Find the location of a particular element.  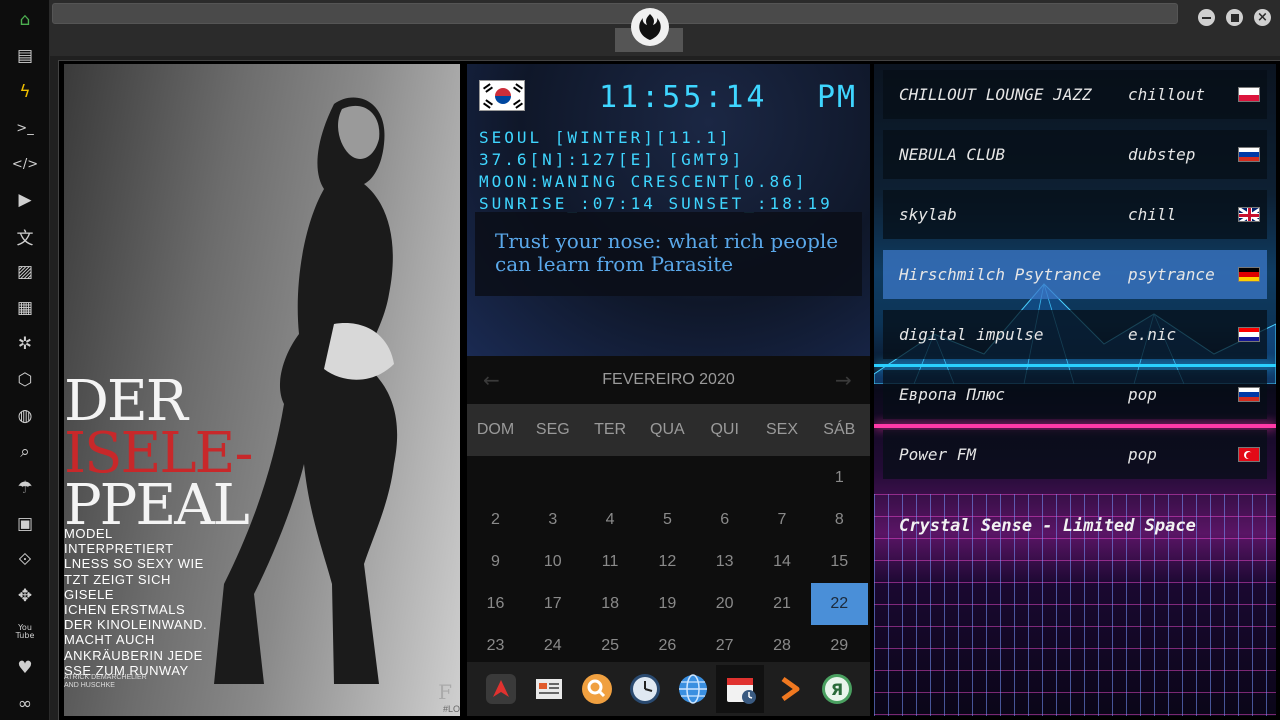

play-icon: ▶ is located at coordinates (25, 200).